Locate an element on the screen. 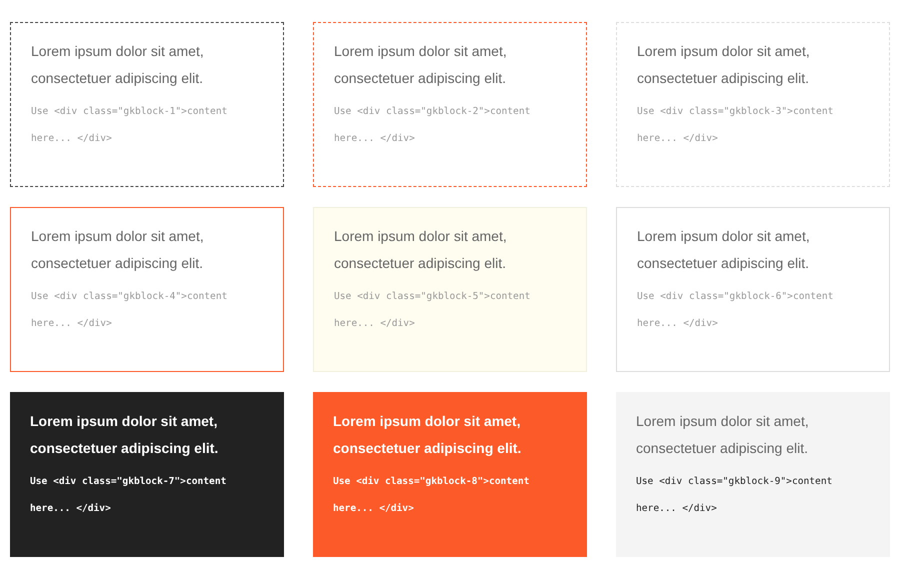 The width and height of the screenshot is (900, 564). code-snippet: Use <div class="gkblock-5">content here... </div> is located at coordinates (433, 310).